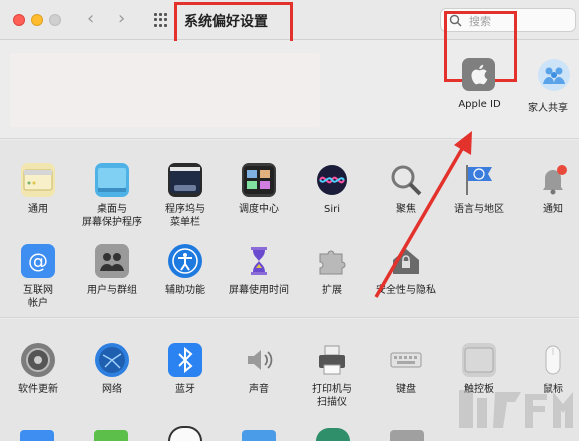 The image size is (579, 441). Describe the element at coordinates (55, 20) in the screenshot. I see `zoom-button` at that location.